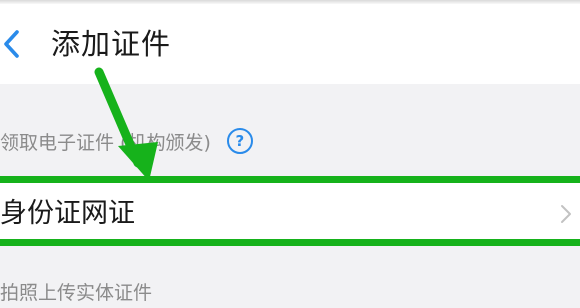  Describe the element at coordinates (105, 142) in the screenshot. I see `section-label-text: 领取电子证件 (机构颁发)` at that location.